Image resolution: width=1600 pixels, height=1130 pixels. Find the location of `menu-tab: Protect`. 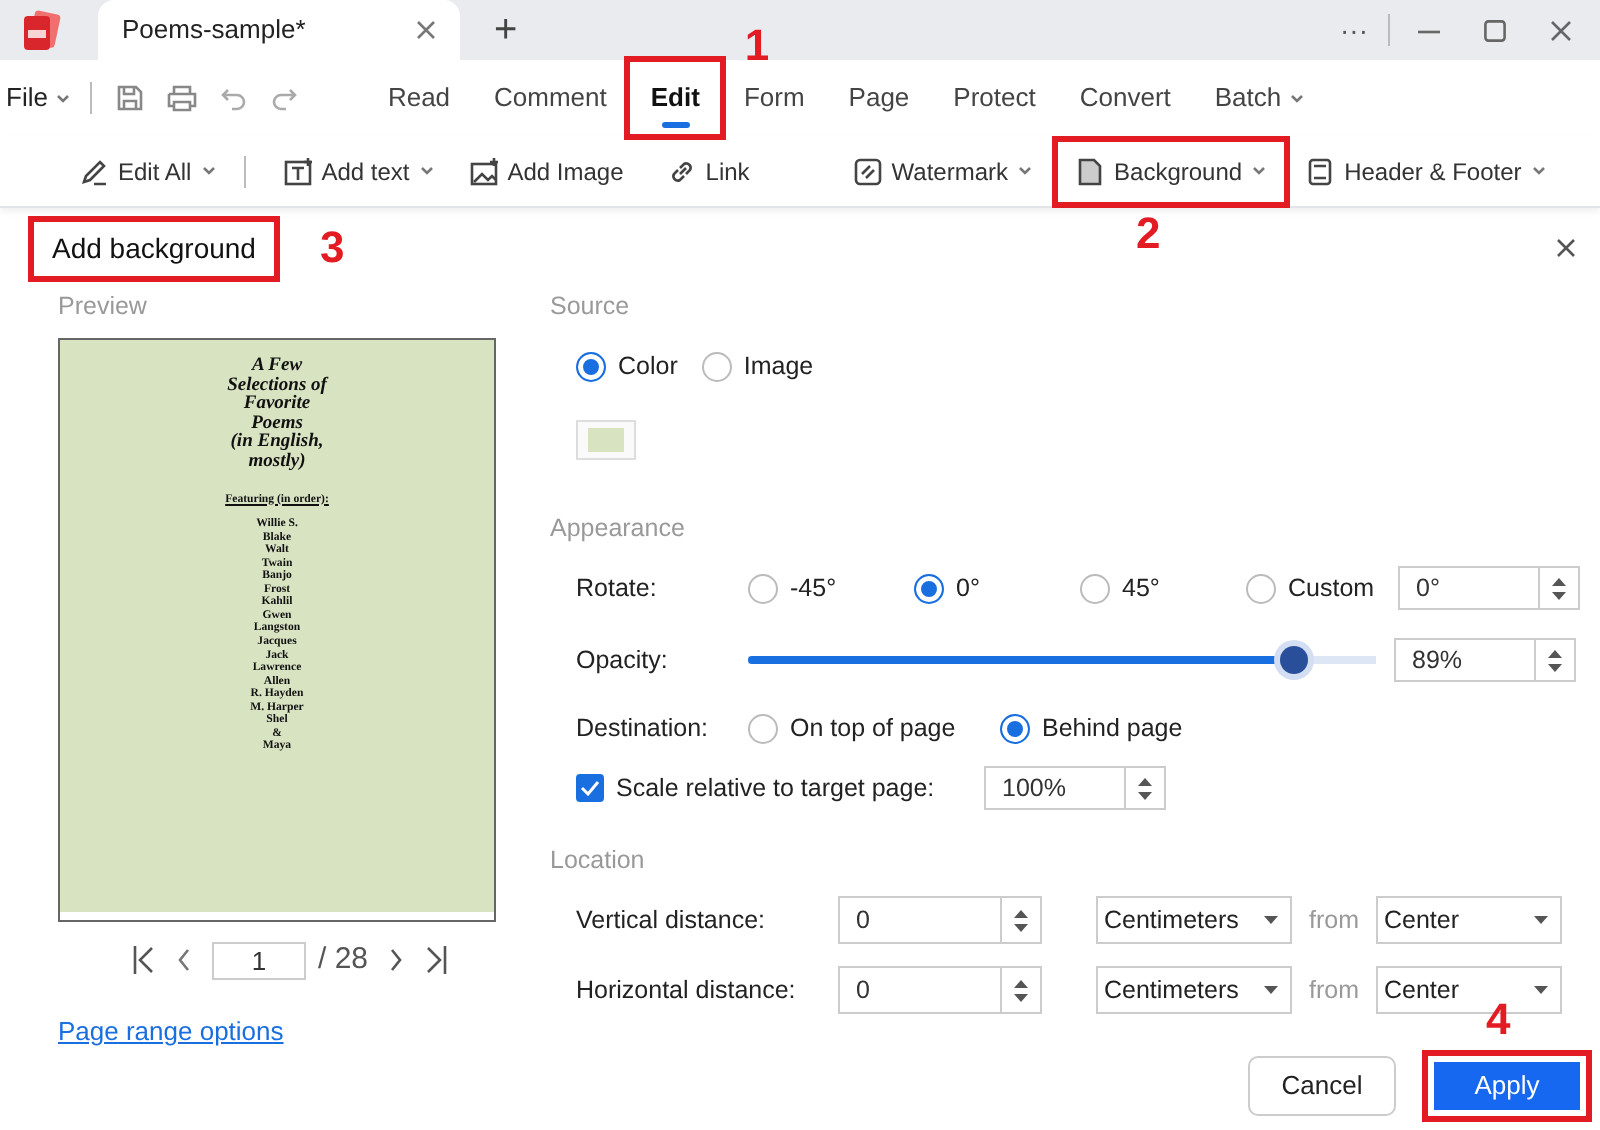

menu-tab: Protect is located at coordinates (994, 98).